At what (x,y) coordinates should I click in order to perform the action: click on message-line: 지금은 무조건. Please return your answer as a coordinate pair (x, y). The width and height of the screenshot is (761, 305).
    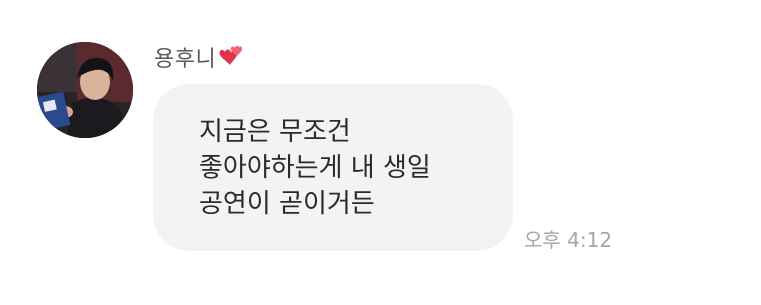
    Looking at the image, I should click on (275, 132).